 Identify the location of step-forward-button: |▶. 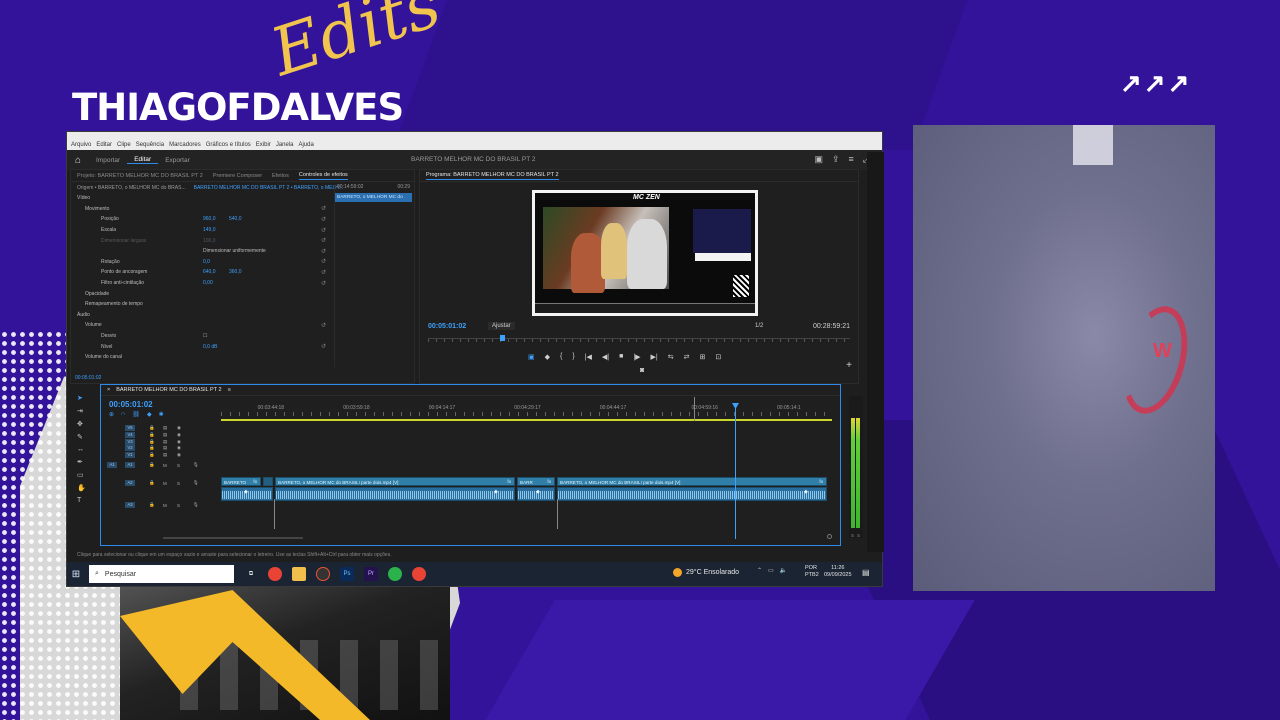
(636, 357).